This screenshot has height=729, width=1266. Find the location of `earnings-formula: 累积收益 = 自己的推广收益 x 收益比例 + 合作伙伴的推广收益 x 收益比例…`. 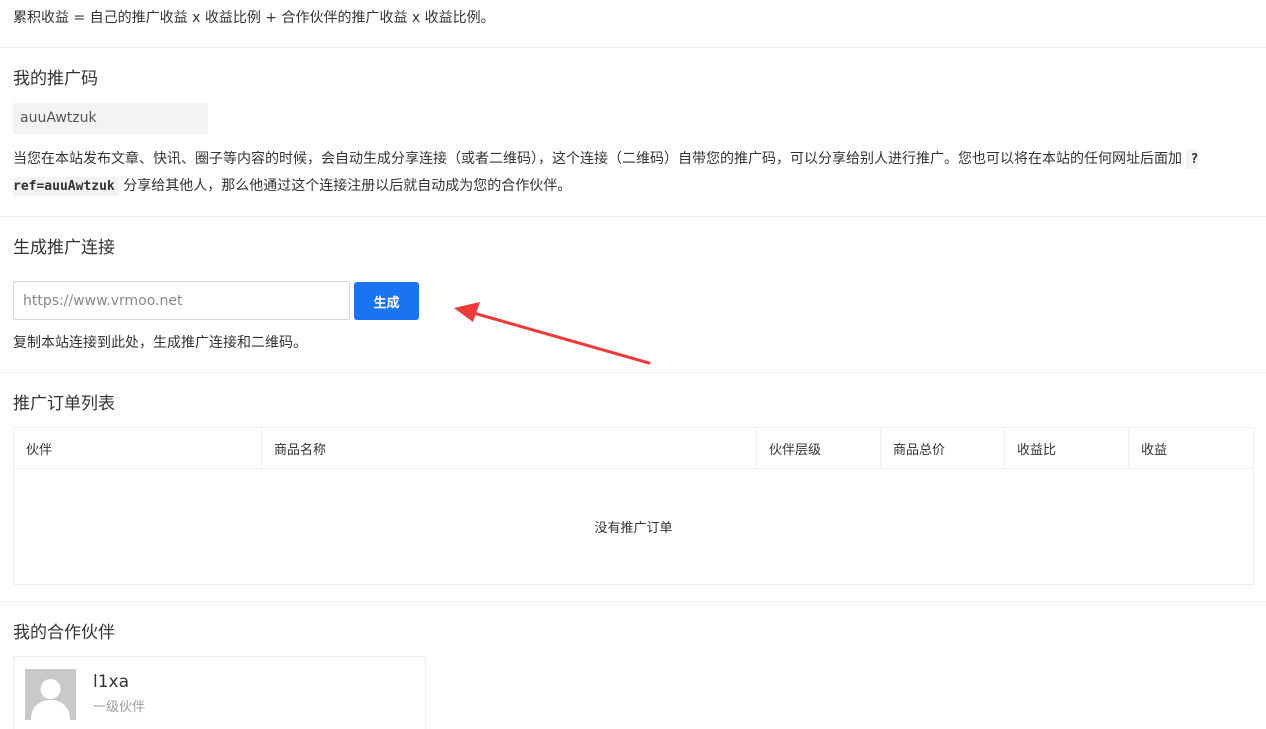

earnings-formula: 累积收益 = 自己的推广收益 x 收益比例 + 合作伙伴的推广收益 x 收益比例… is located at coordinates (254, 18).